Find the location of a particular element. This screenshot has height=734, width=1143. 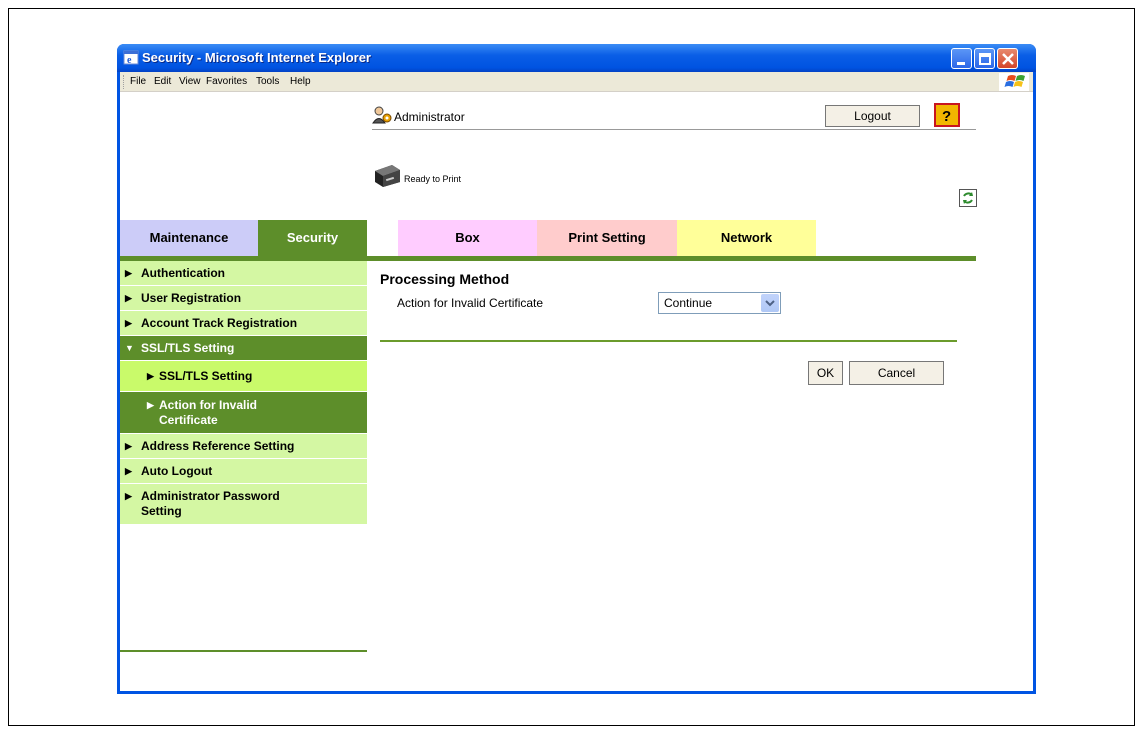

cancel-button: Cancel is located at coordinates (896, 373).